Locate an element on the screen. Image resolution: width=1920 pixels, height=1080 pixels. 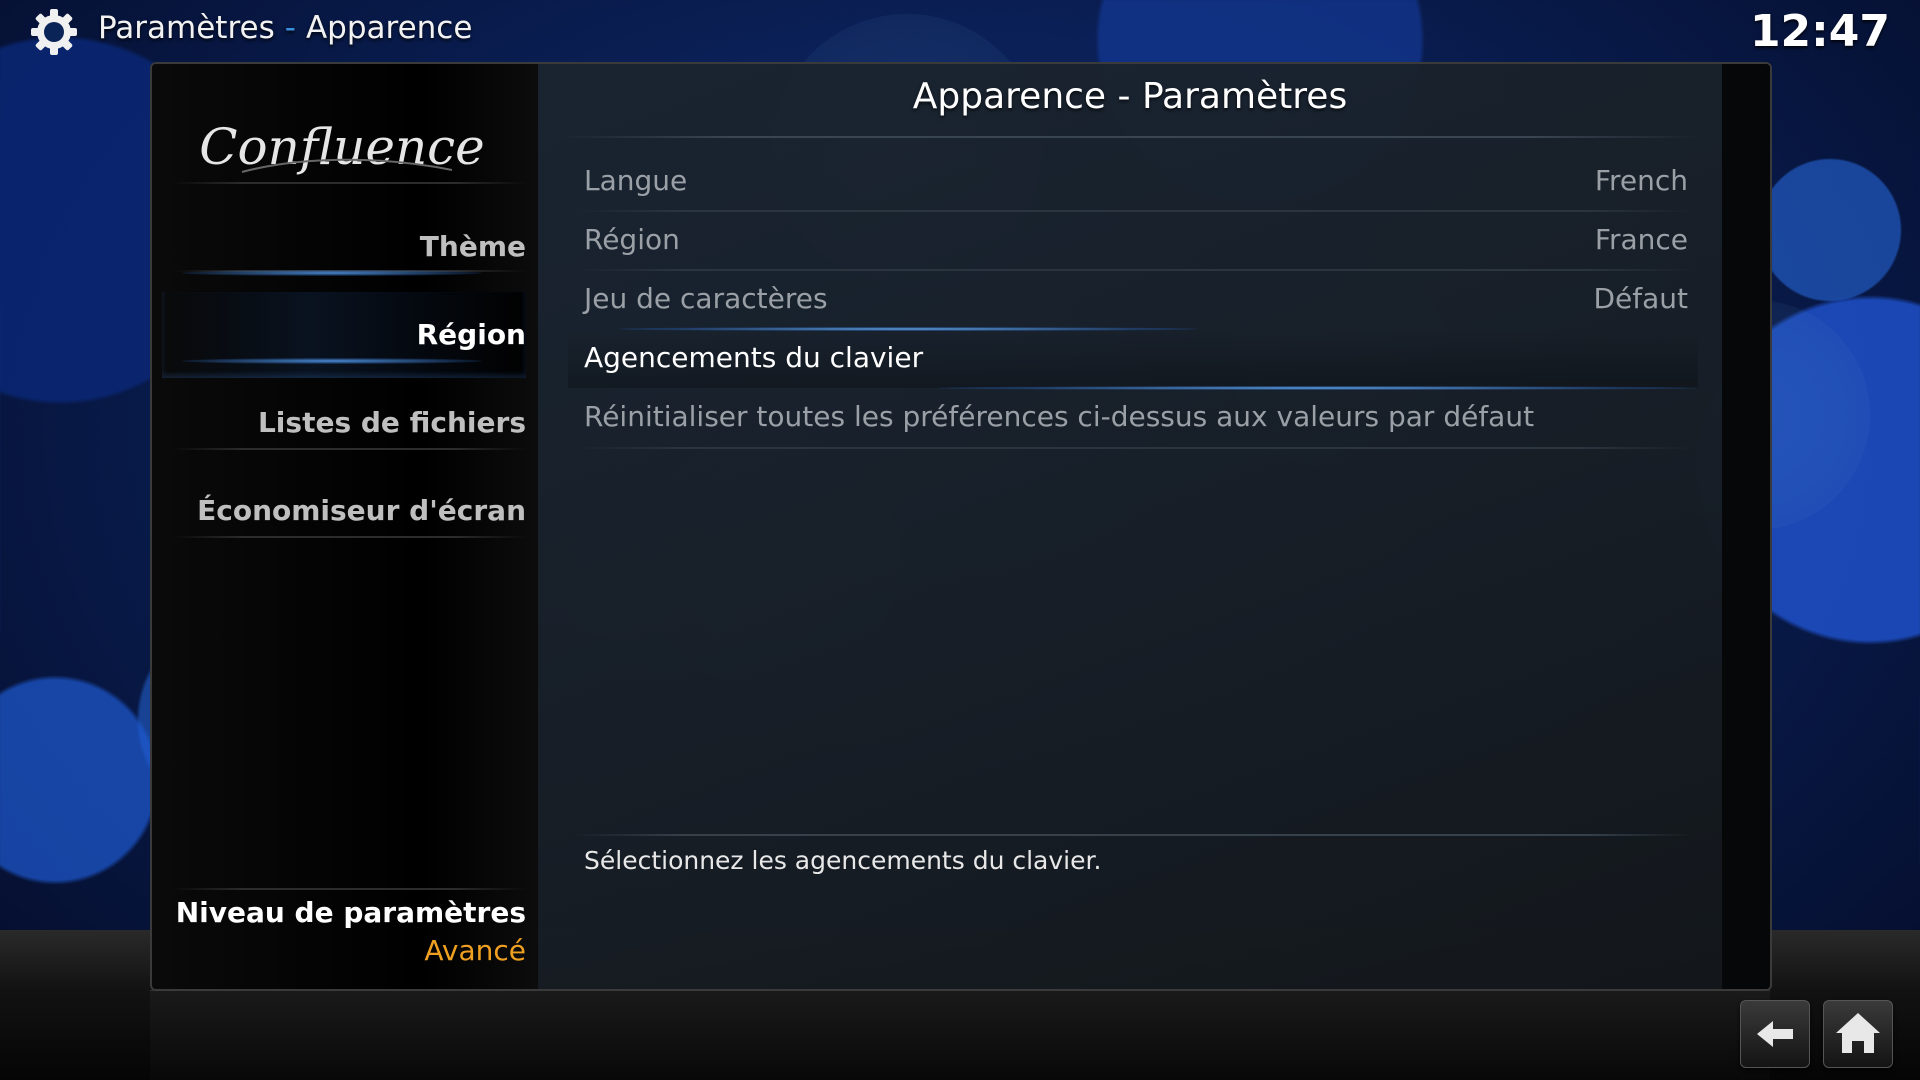
setting-row-keyboard-layouts: Agencements du clavier is located at coordinates (1136, 358).